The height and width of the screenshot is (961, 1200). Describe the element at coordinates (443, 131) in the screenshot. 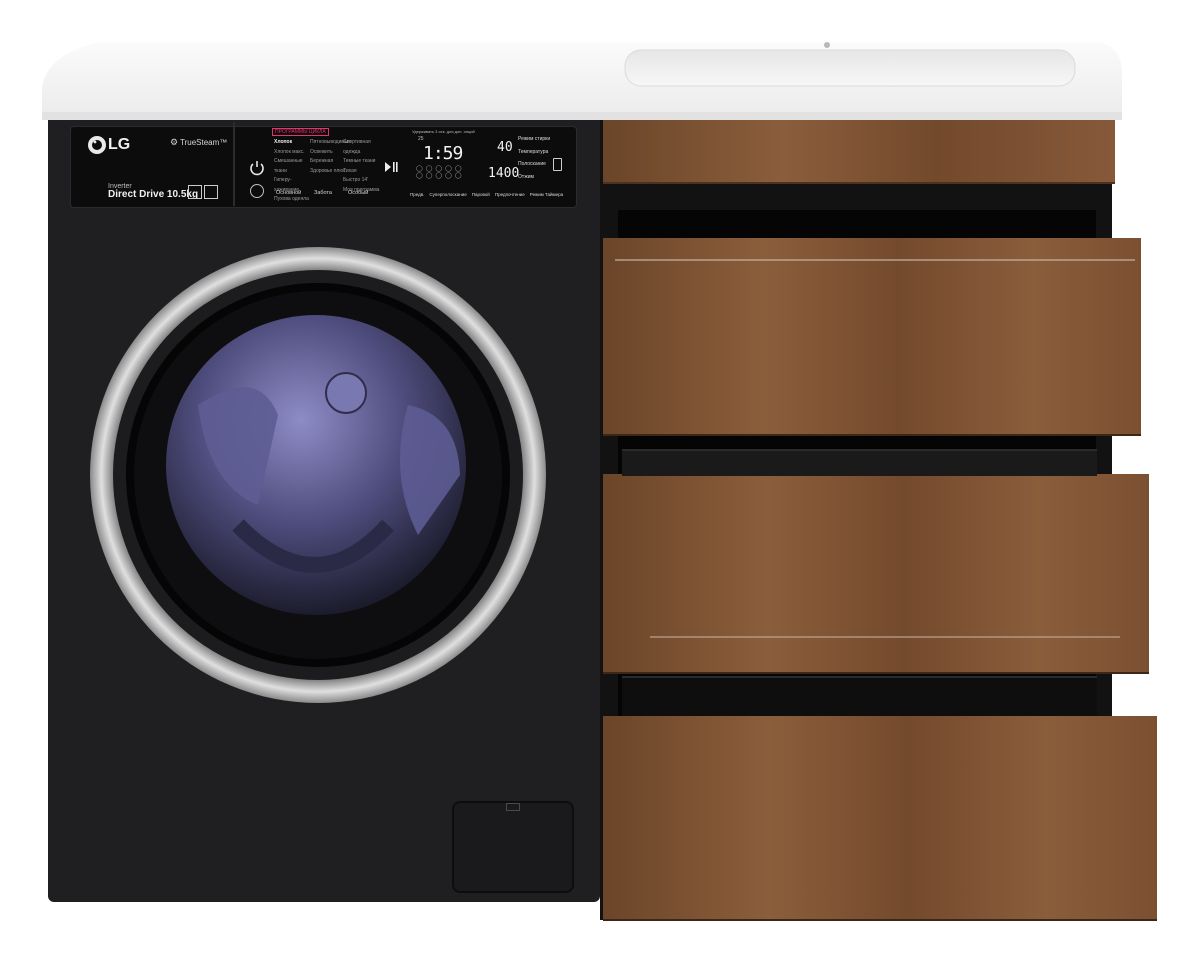

I see `display-note: Удерживать 3 сек. для доп. опций` at that location.